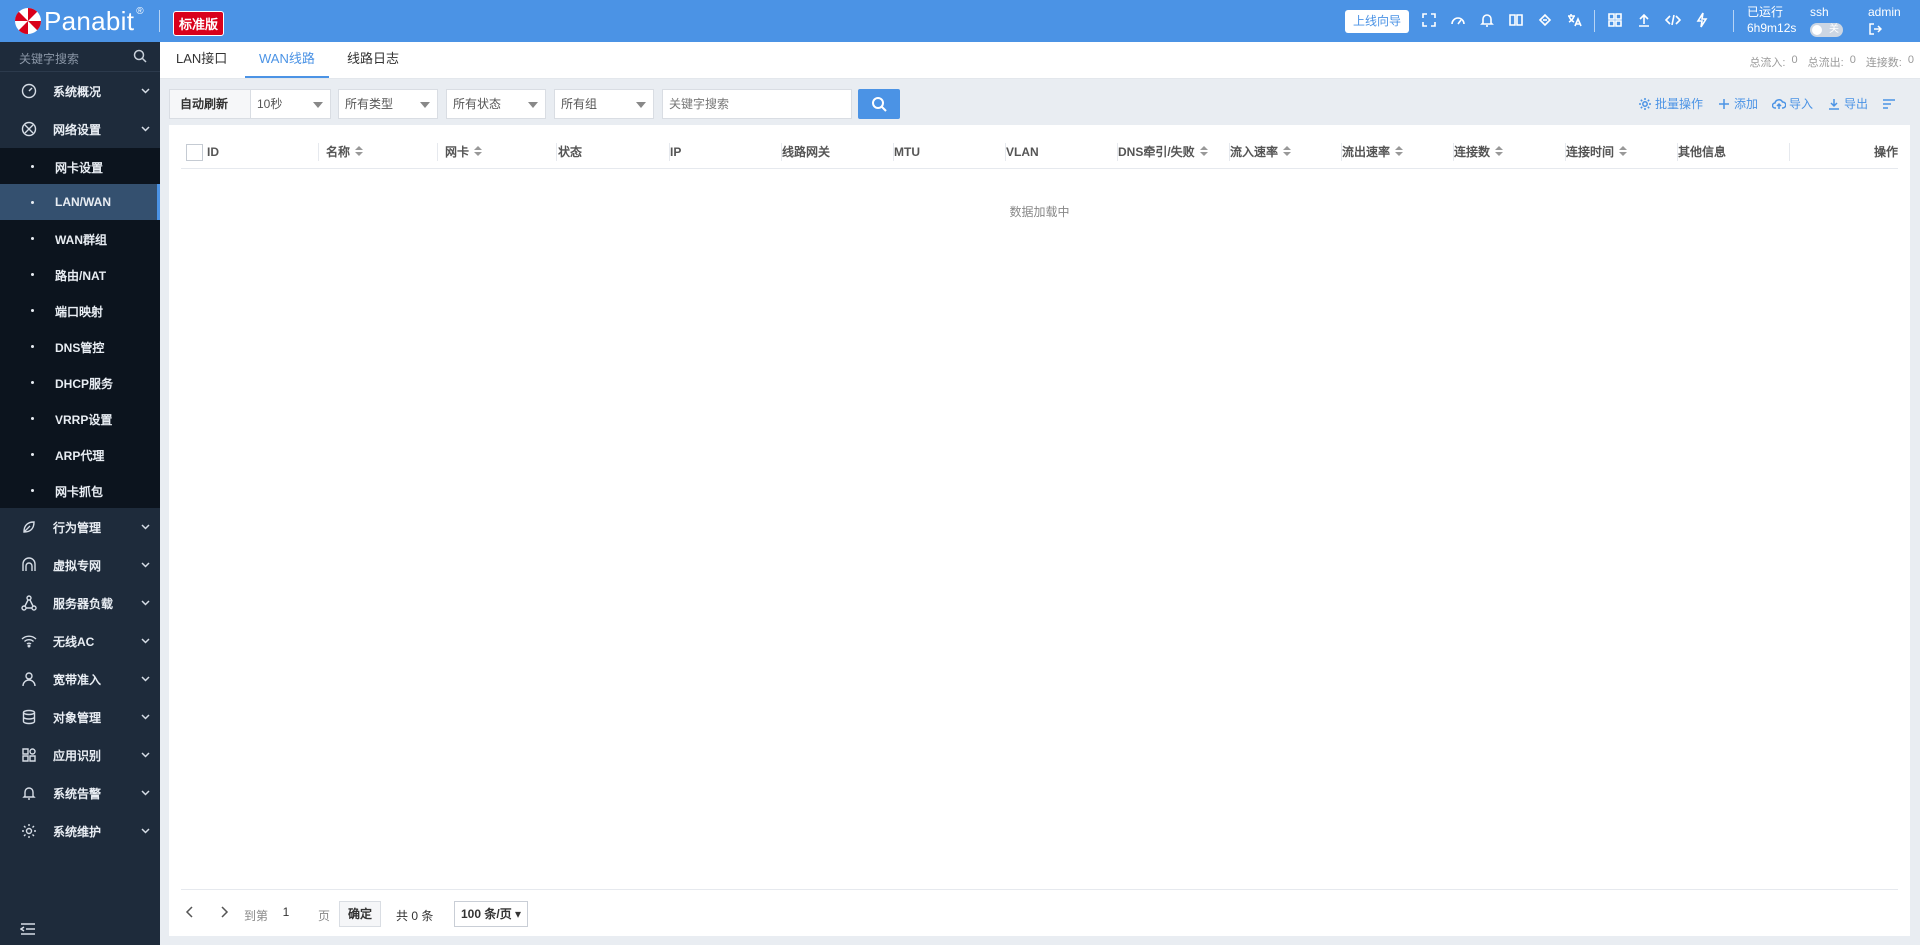  What do you see at coordinates (145, 129) in the screenshot?
I see `chevron-up-icon` at bounding box center [145, 129].